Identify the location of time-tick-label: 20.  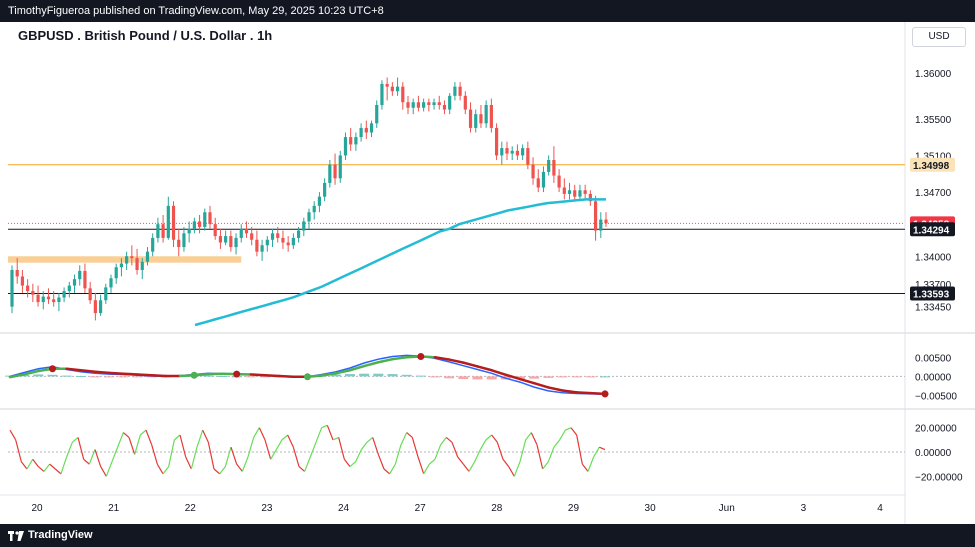
(37, 508).